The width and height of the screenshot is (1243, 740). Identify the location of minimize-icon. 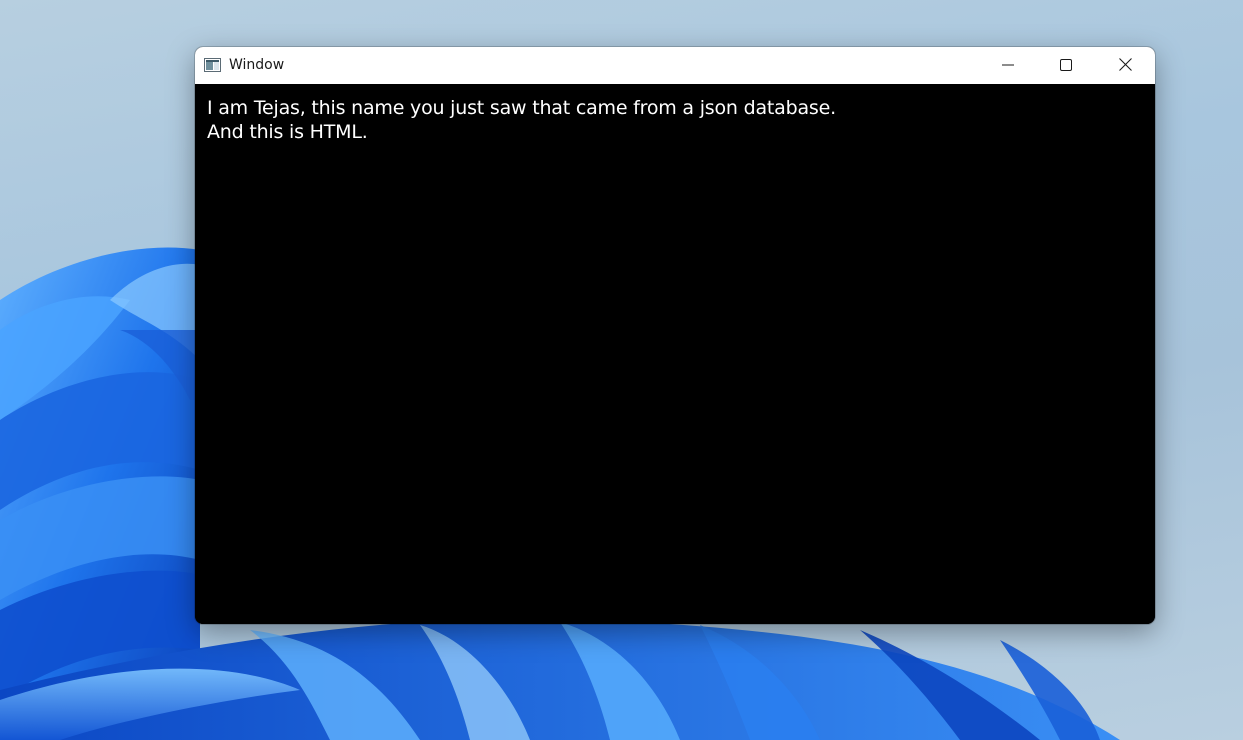
(1008, 65).